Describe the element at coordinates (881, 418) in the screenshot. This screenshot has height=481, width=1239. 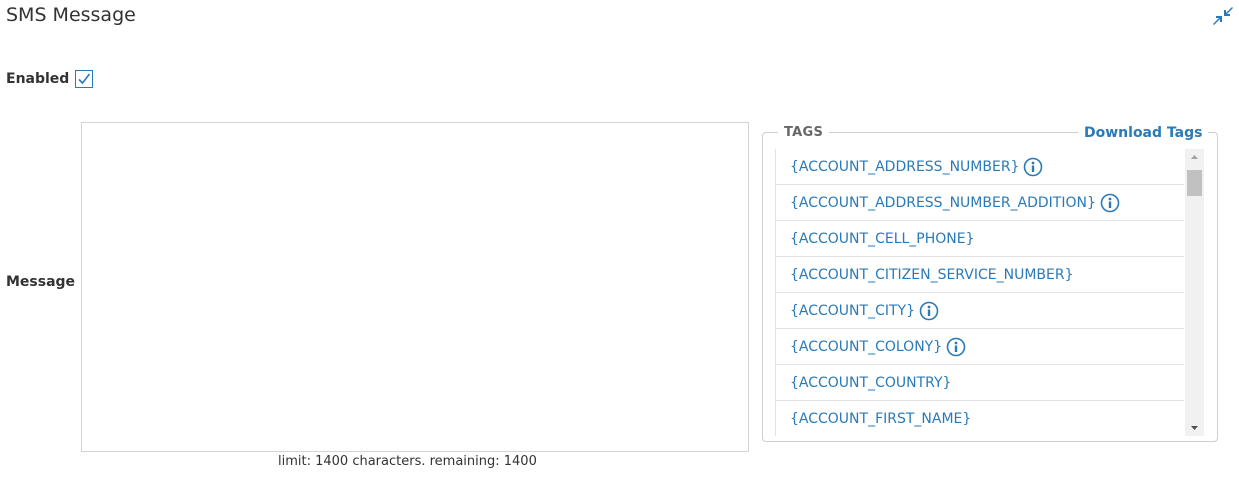
I see `tag-label: {ACCOUNT_FIRST_NAME}` at that location.